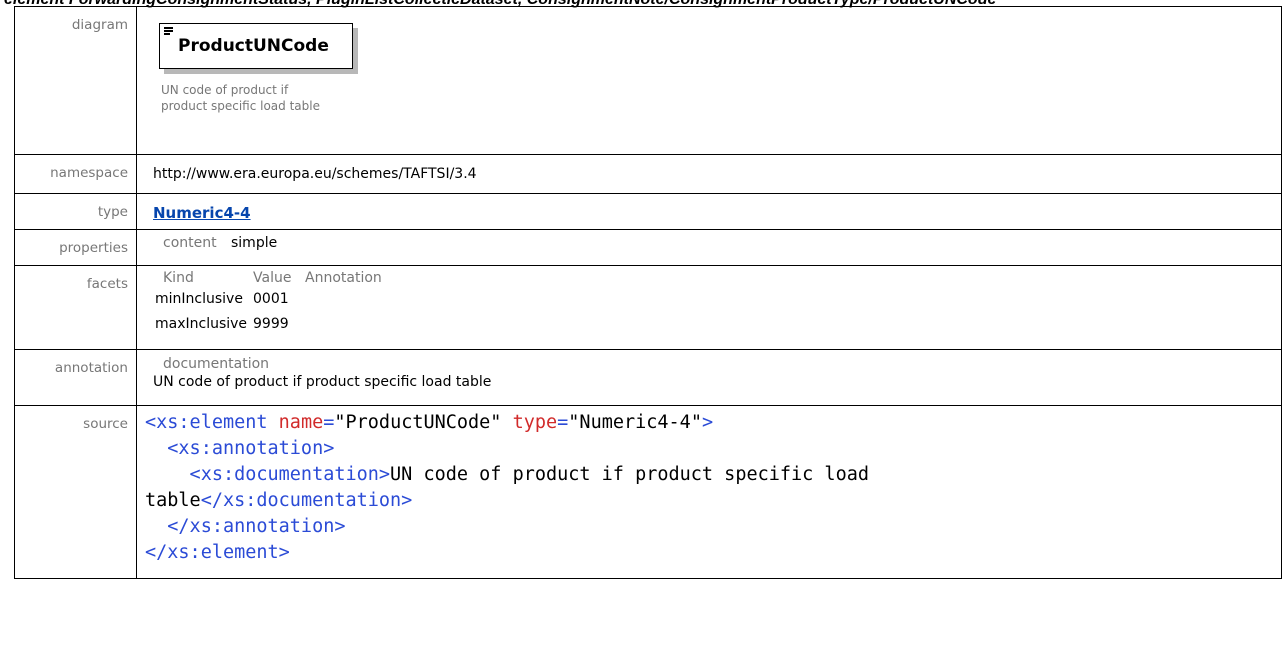 The width and height of the screenshot is (1287, 662). Describe the element at coordinates (75, 307) in the screenshot. I see `facets-label: facets` at that location.